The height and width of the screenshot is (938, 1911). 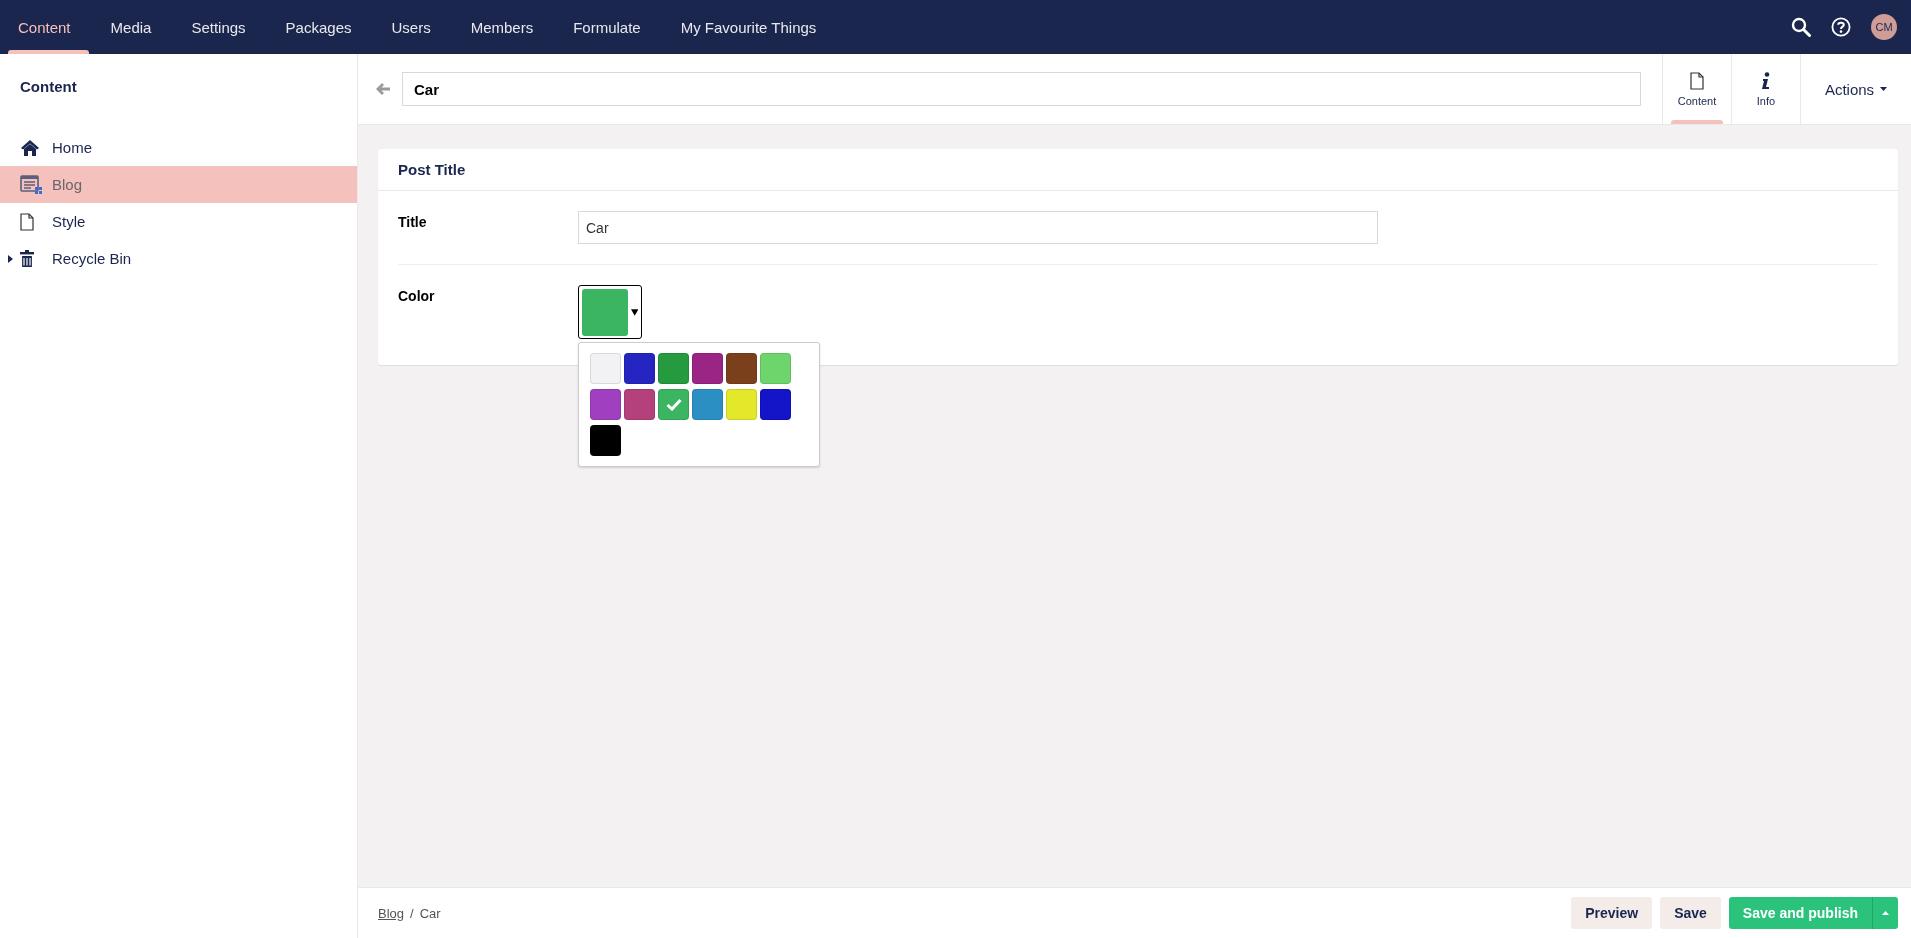 What do you see at coordinates (222, 27) in the screenshot?
I see `section-tab: Settings` at bounding box center [222, 27].